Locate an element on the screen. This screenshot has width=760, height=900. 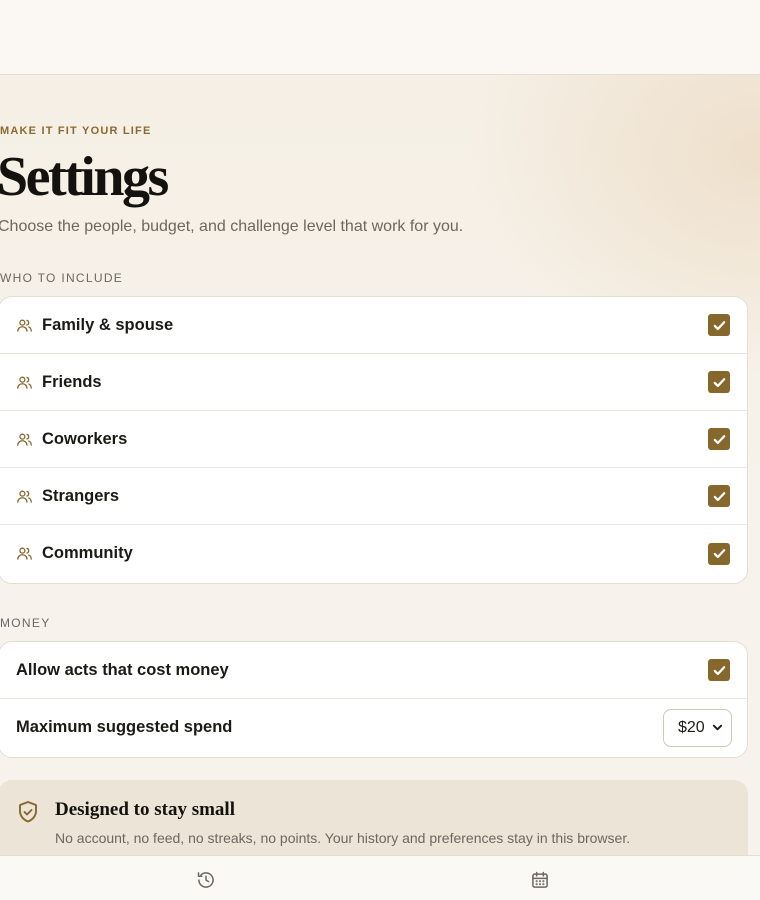
who-row-coworkers: Coworkers is located at coordinates (373, 439).